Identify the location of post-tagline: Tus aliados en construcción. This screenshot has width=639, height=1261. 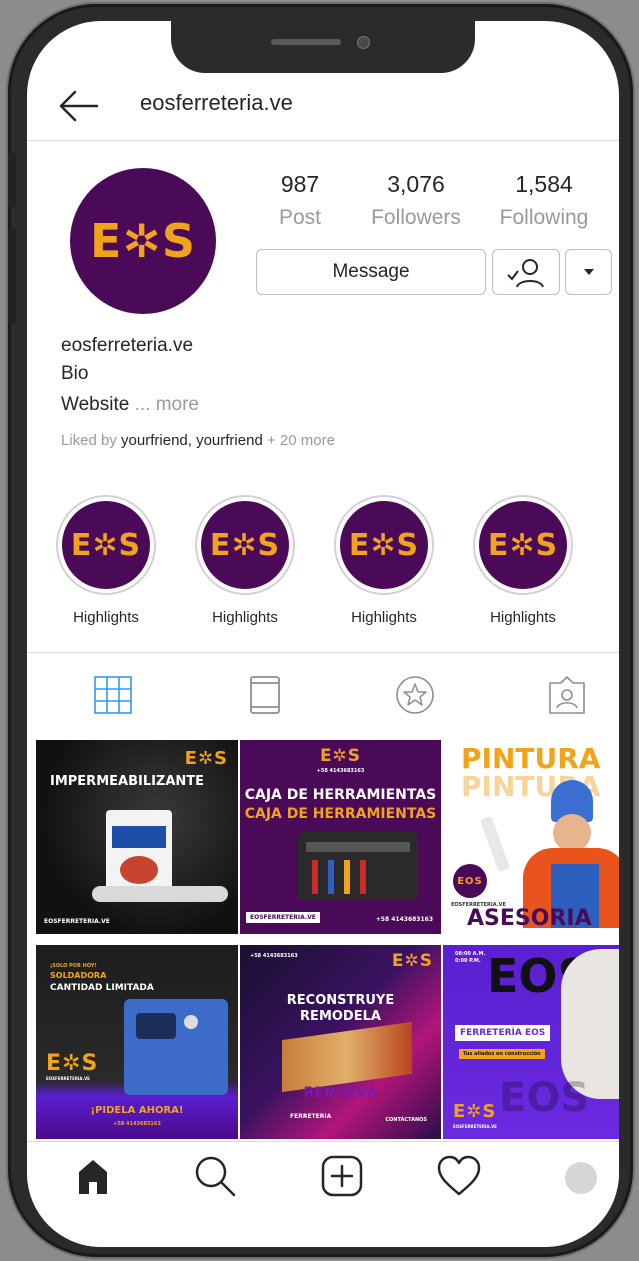
(502, 1054).